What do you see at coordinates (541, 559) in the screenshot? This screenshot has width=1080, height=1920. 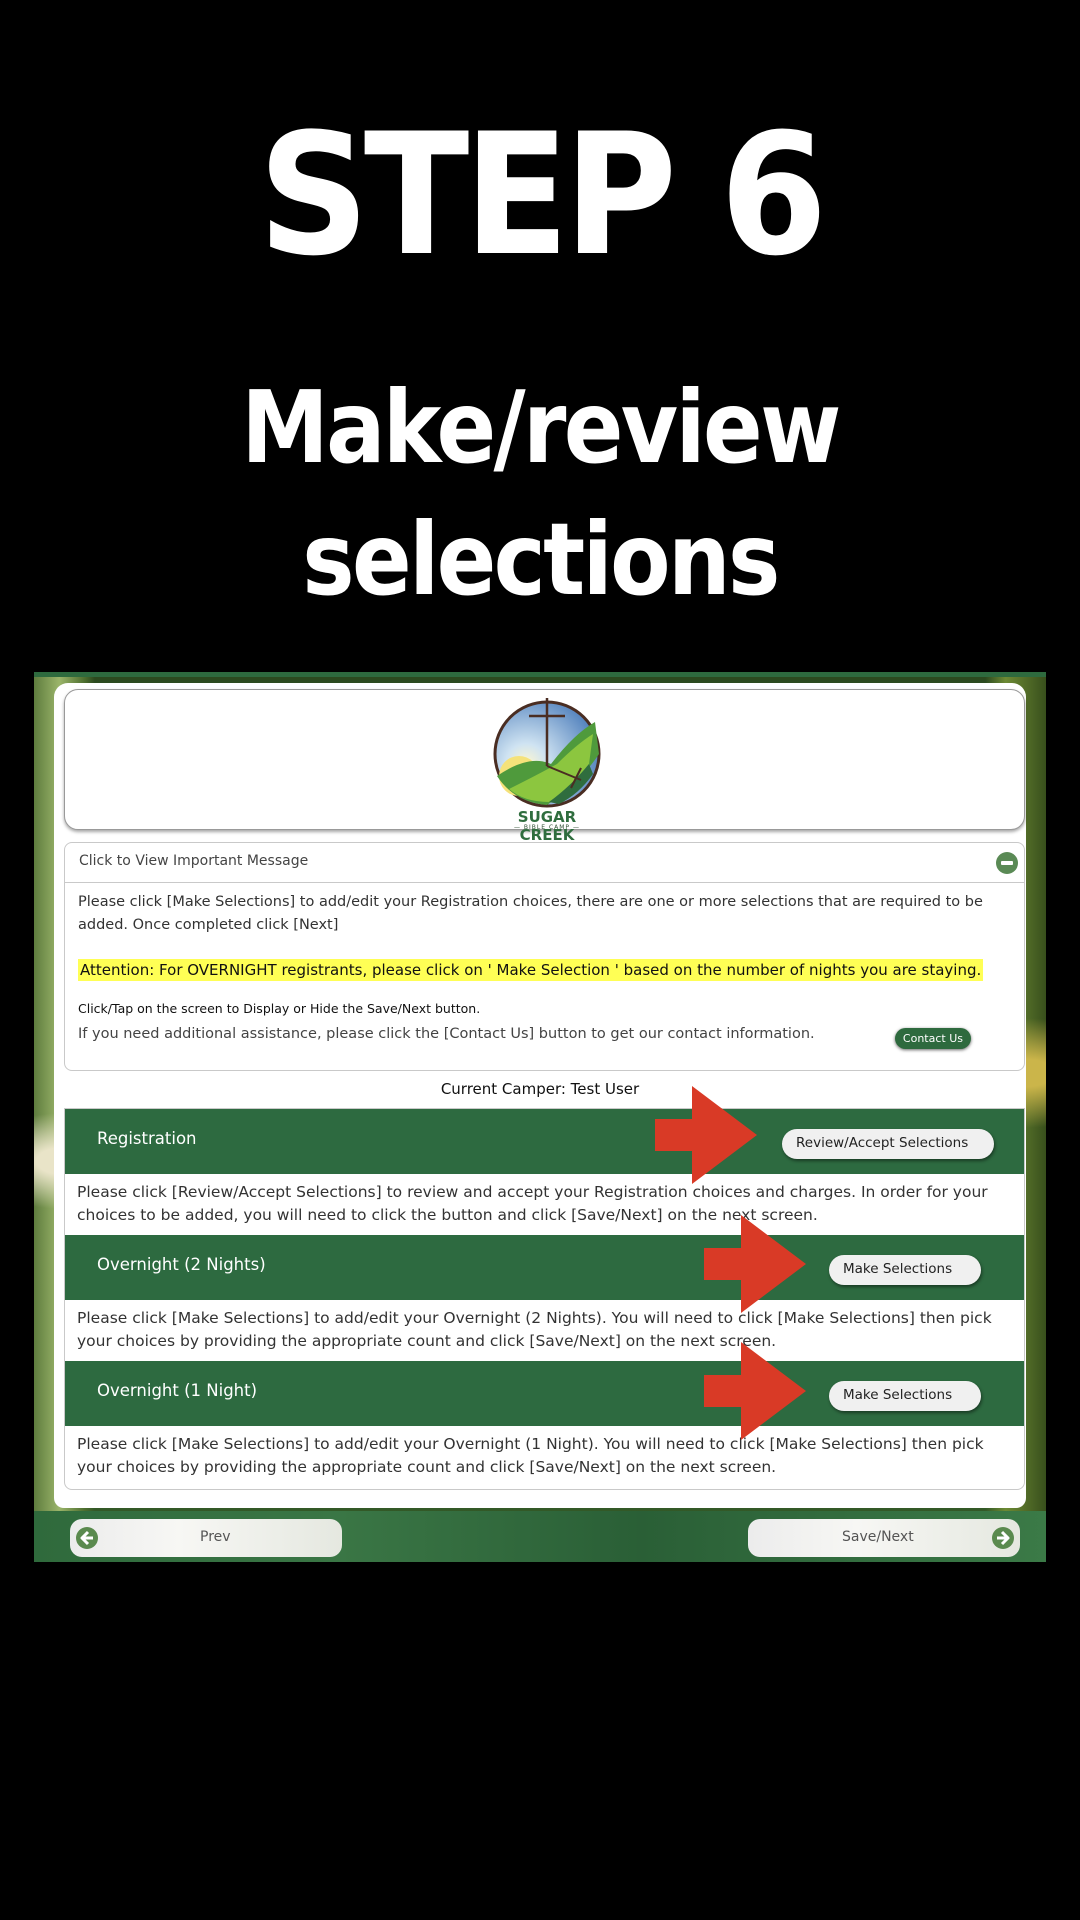 I see `step-subtitle-line-2: selections` at bounding box center [541, 559].